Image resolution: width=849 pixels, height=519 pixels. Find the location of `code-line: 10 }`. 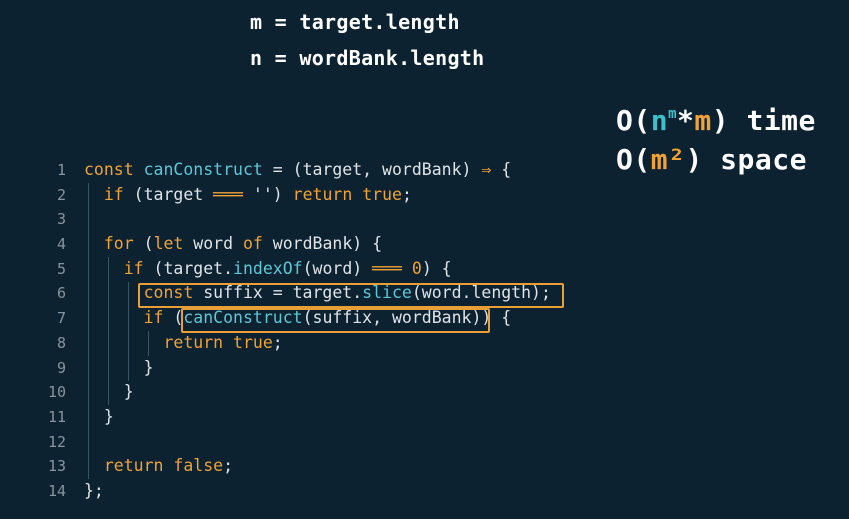

code-line: 10 } is located at coordinates (300, 392).